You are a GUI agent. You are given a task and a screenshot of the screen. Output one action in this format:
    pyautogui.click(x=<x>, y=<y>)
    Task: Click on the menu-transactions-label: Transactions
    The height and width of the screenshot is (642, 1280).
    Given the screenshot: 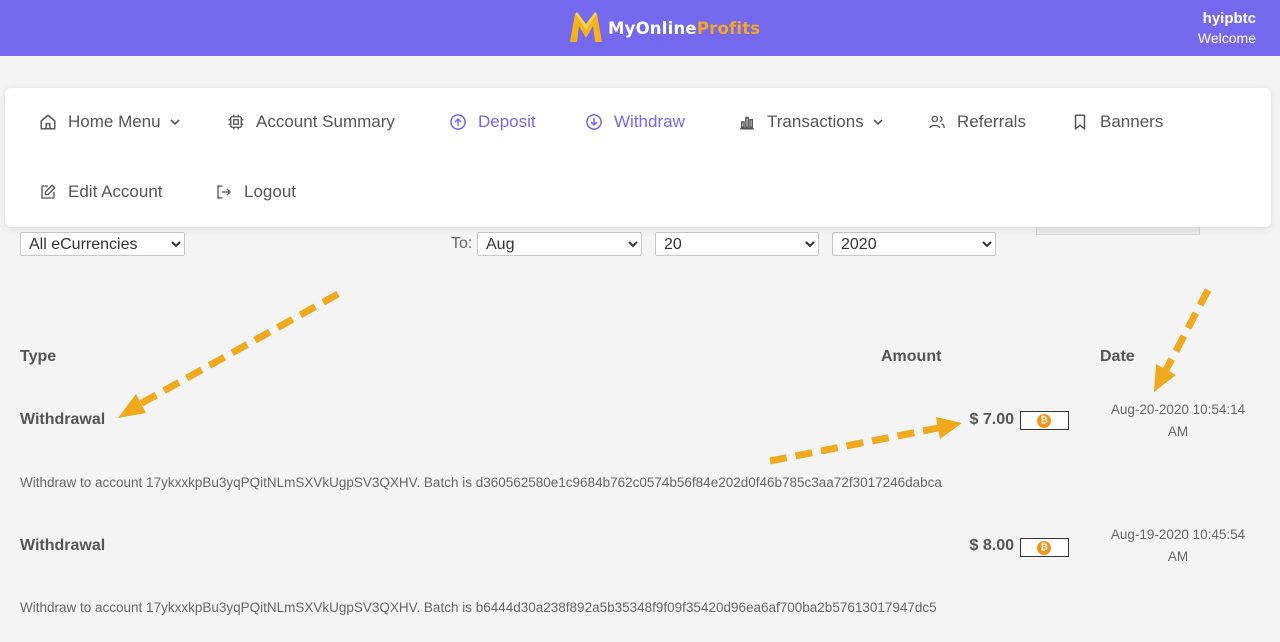 What is the action you would take?
    pyautogui.click(x=815, y=121)
    